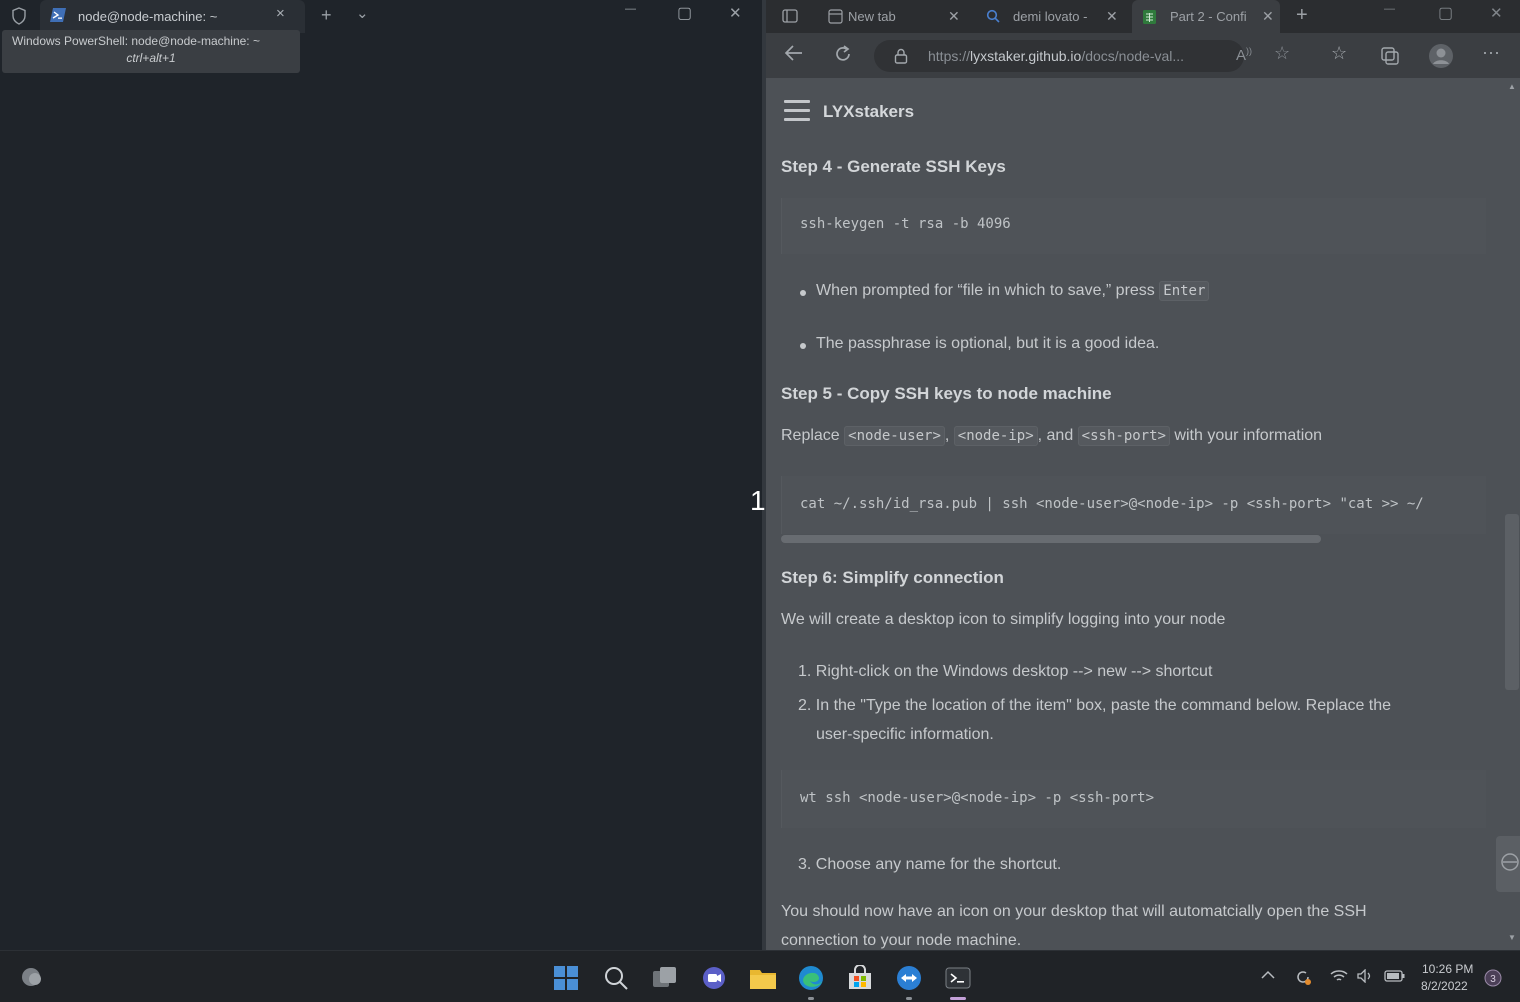  I want to click on list-item-continued: user-specific information., so click(905, 734).